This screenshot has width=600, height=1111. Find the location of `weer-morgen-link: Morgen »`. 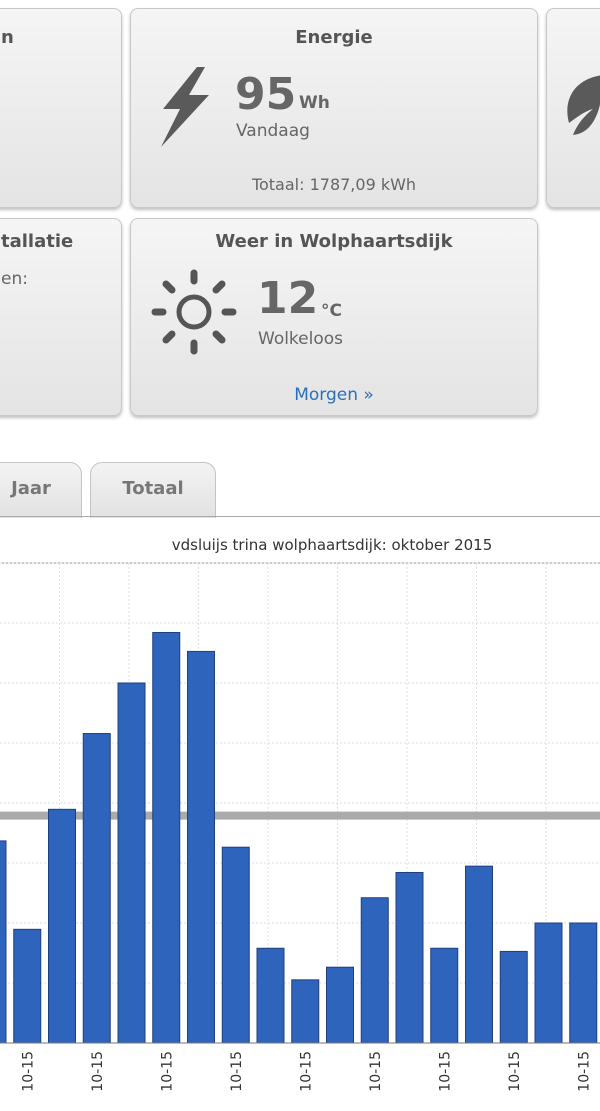

weer-morgen-link: Morgen » is located at coordinates (334, 395).